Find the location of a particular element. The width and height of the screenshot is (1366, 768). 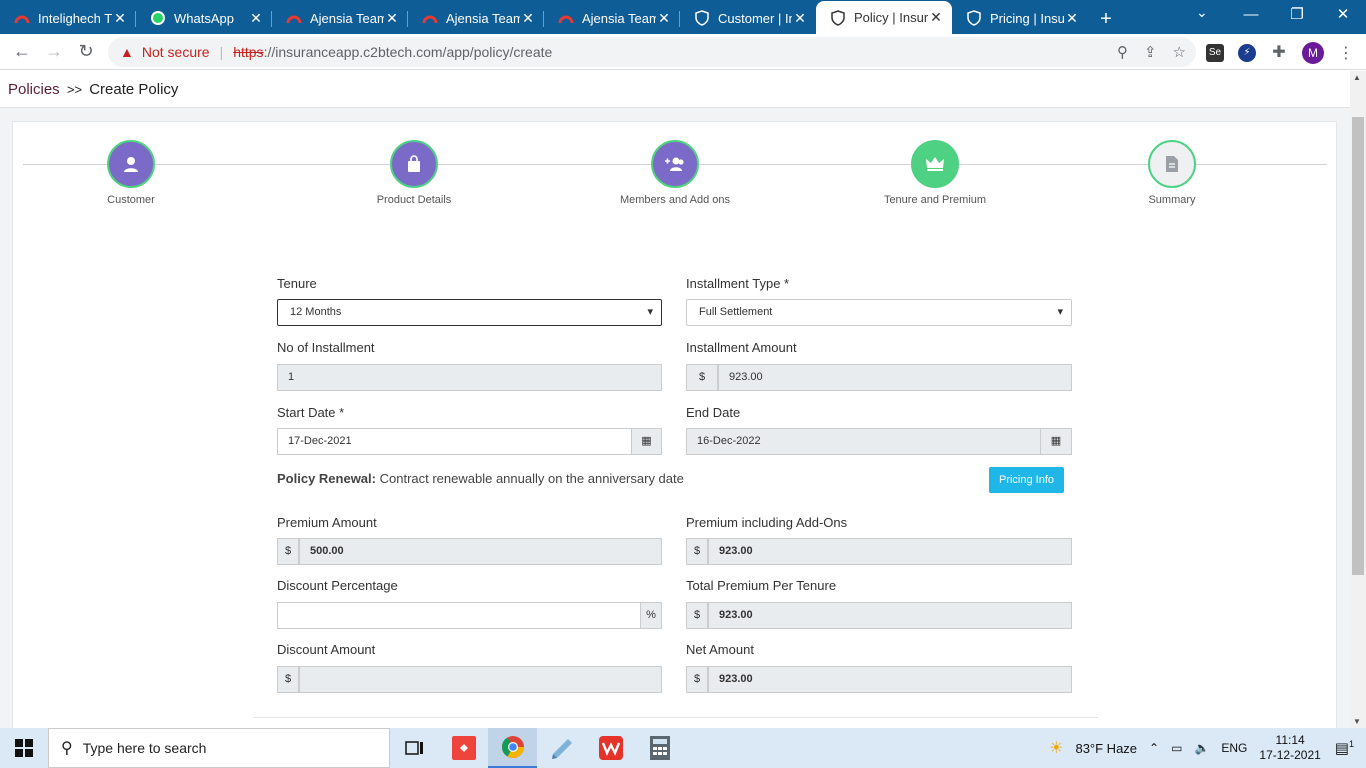

forward-arrow-icon: → is located at coordinates (54, 51).